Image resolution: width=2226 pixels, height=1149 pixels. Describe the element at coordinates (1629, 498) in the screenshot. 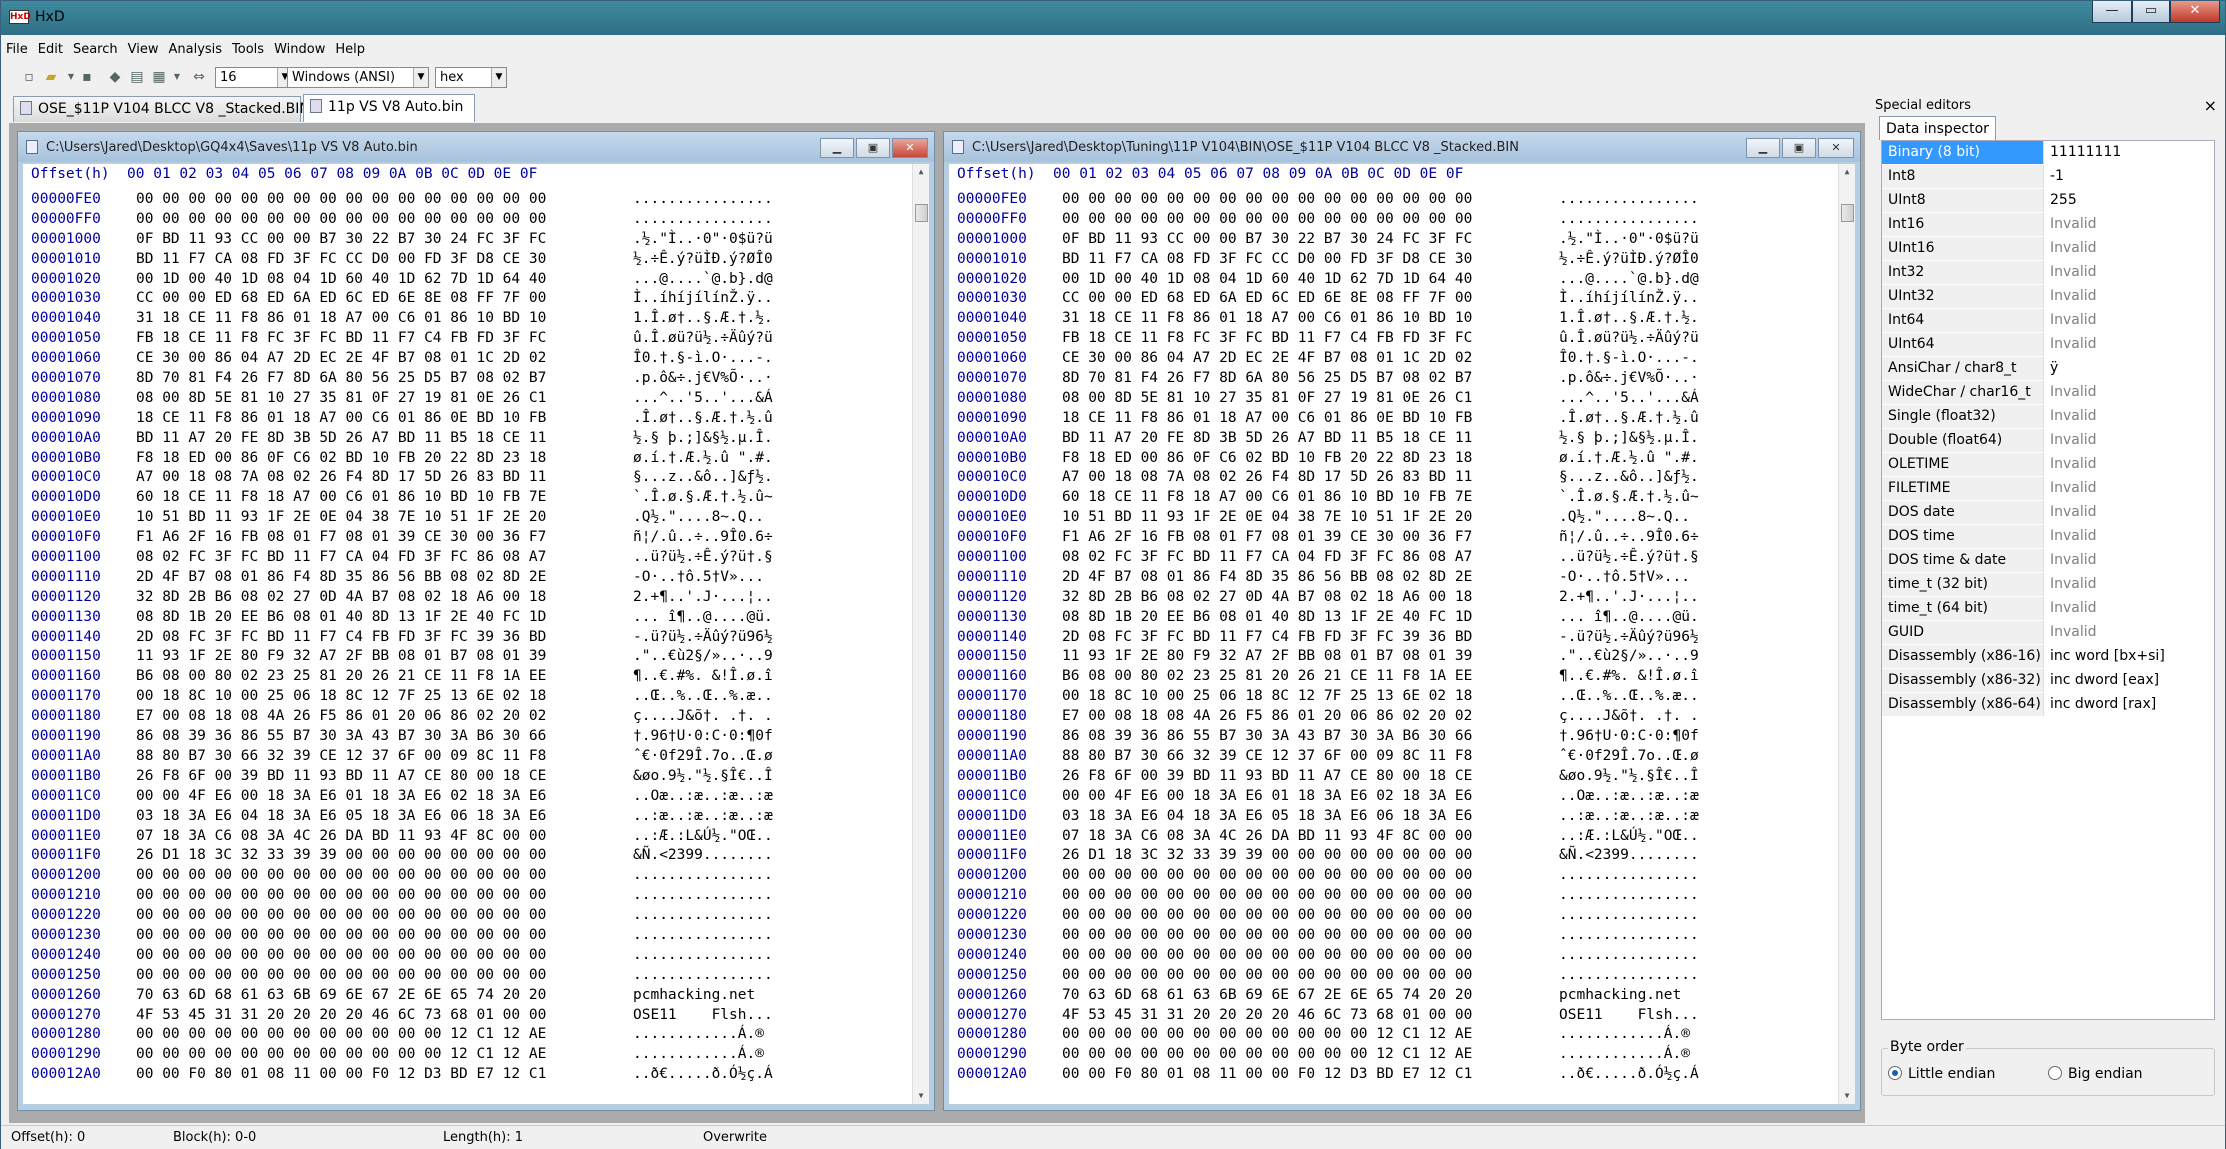

I see `row-text: `.Î.ø.§.Æ.†.½.û~` at that location.